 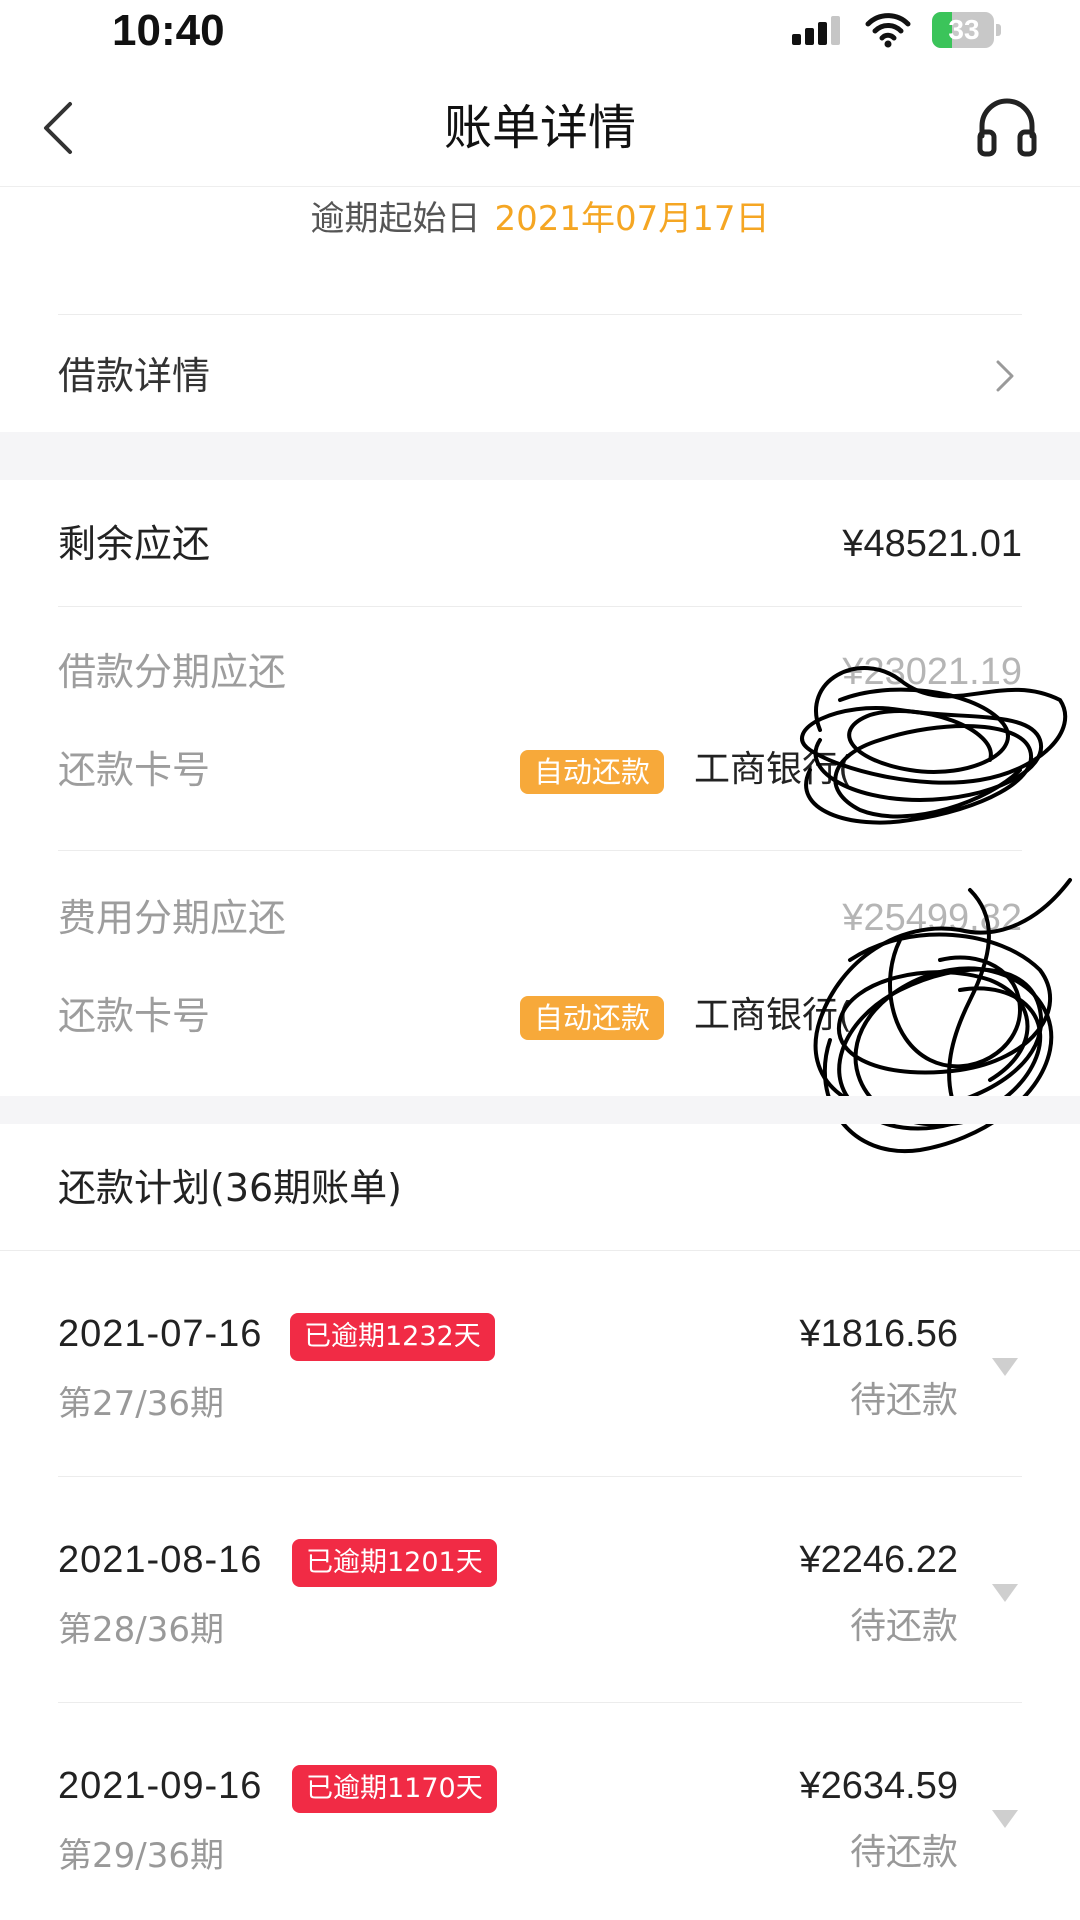 I want to click on page-title: 账单详情, so click(x=539, y=128).